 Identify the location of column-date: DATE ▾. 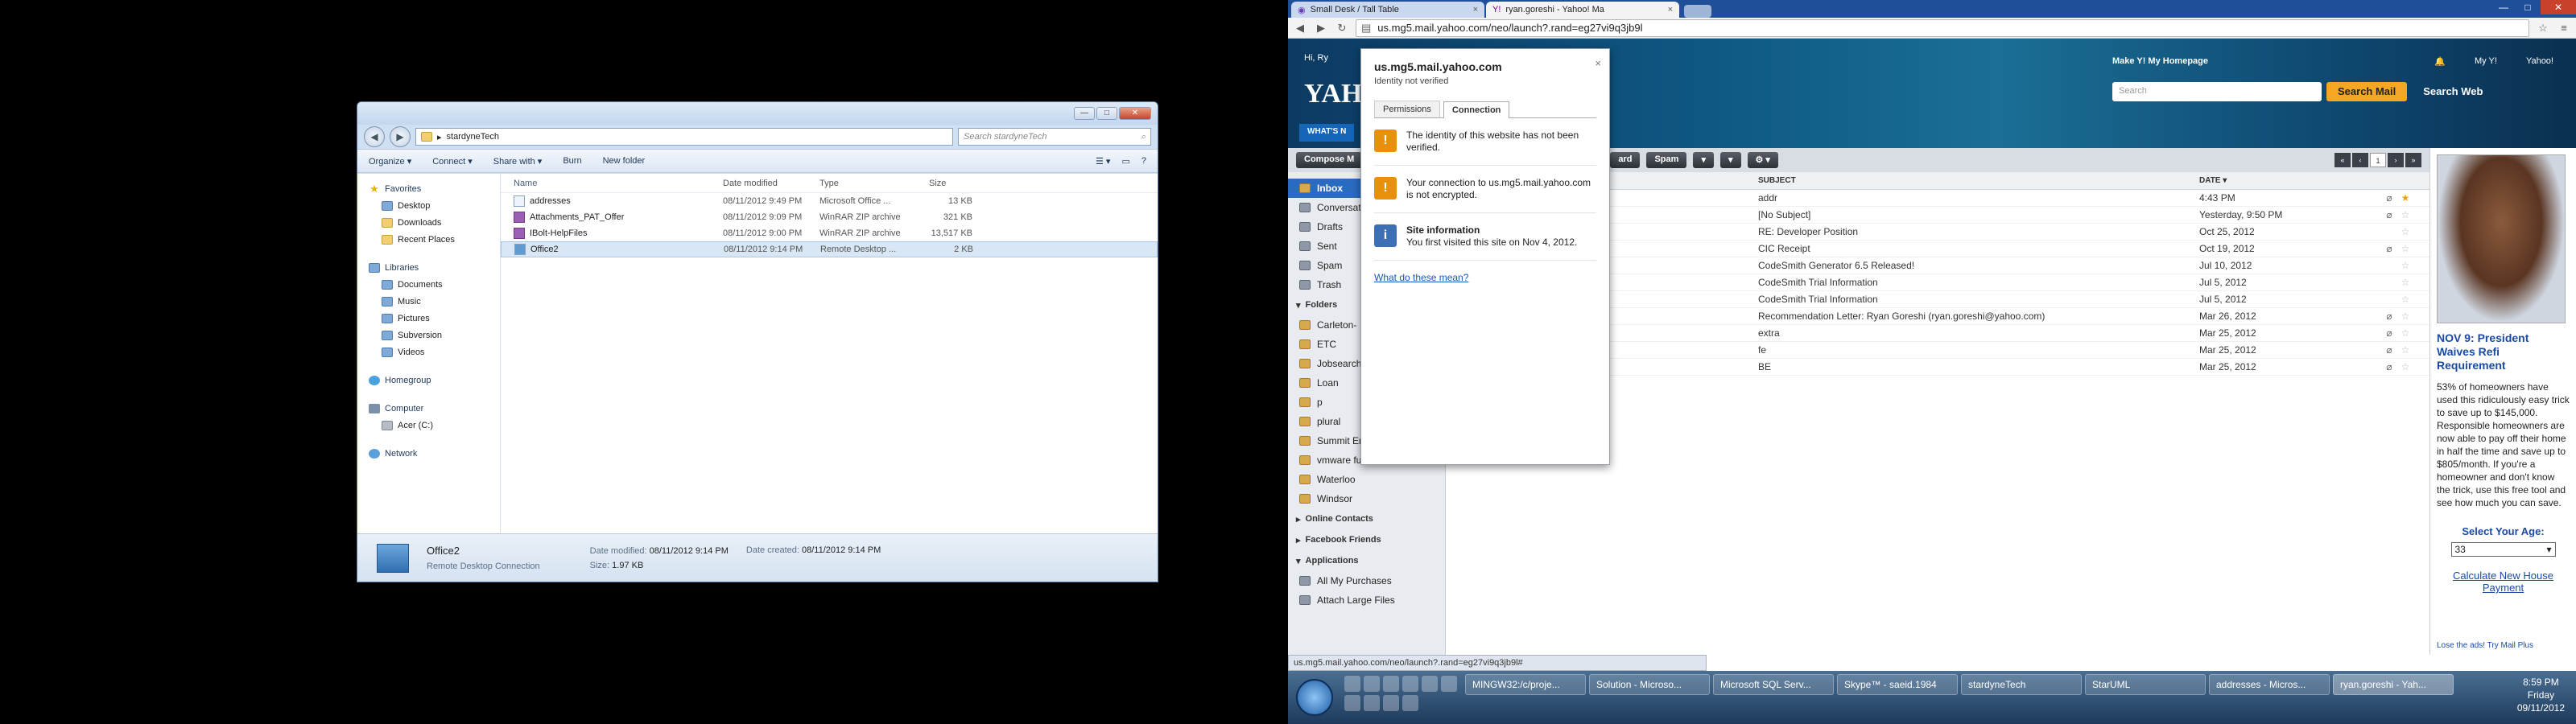
(2287, 180).